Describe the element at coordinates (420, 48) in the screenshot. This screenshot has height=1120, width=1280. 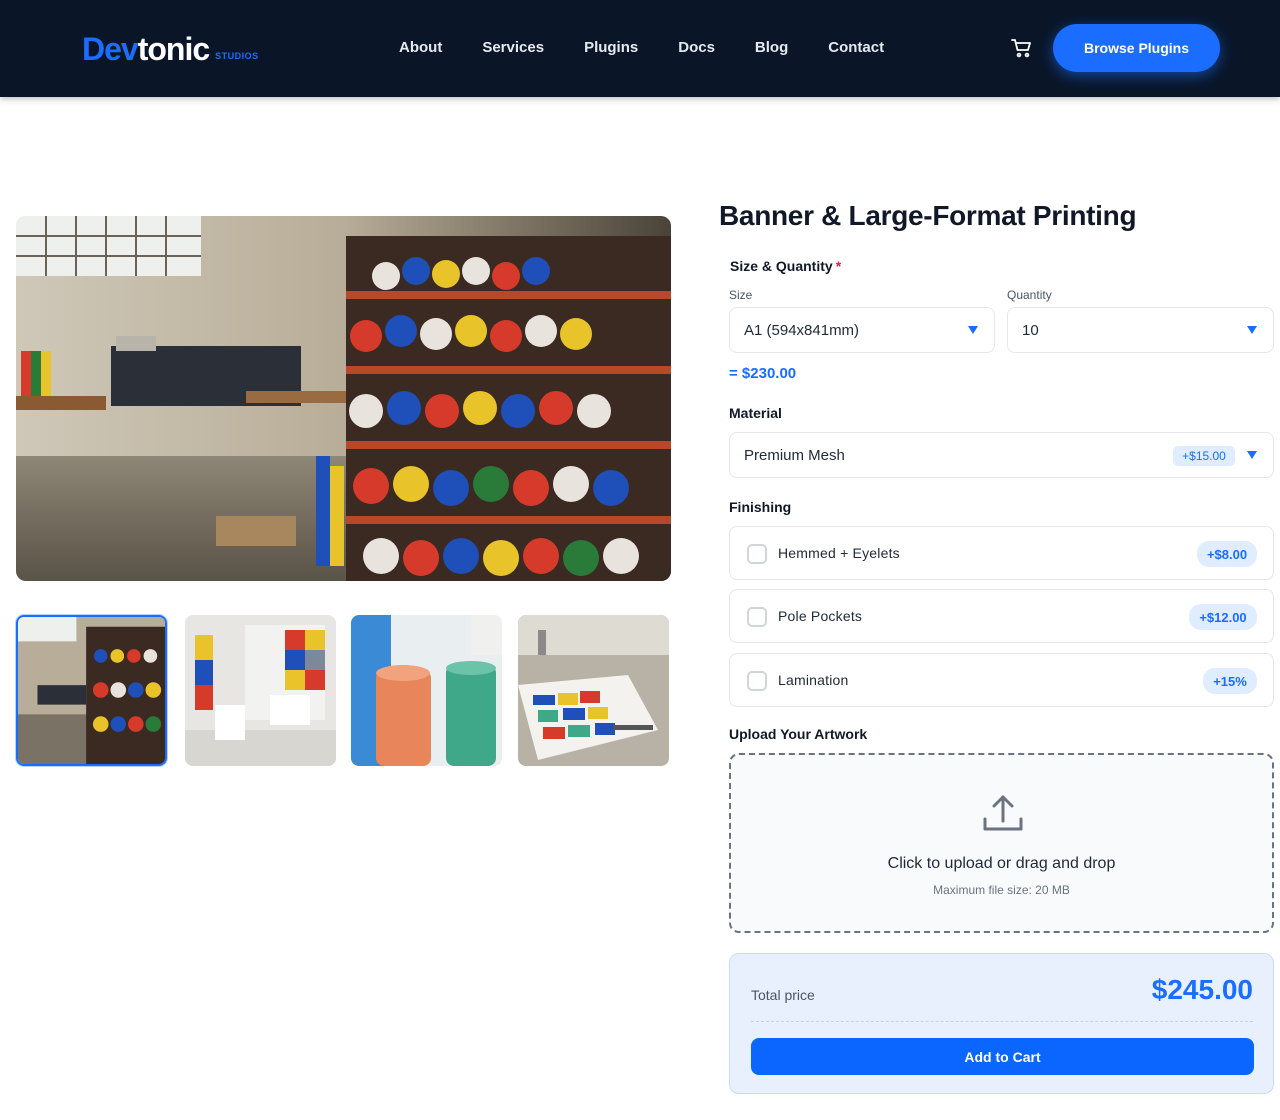
I see `nav-about: About` at that location.